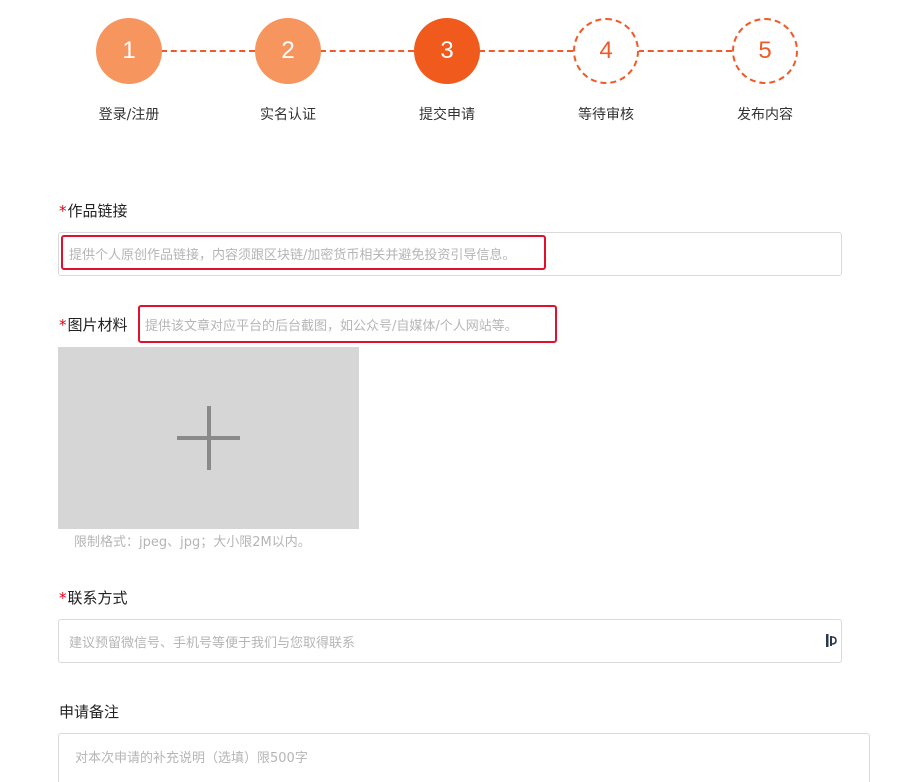 The width and height of the screenshot is (901, 782). What do you see at coordinates (212, 643) in the screenshot?
I see `contact-placeholder: 建议预留微信号、手机号等便于我们与您取得联系` at bounding box center [212, 643].